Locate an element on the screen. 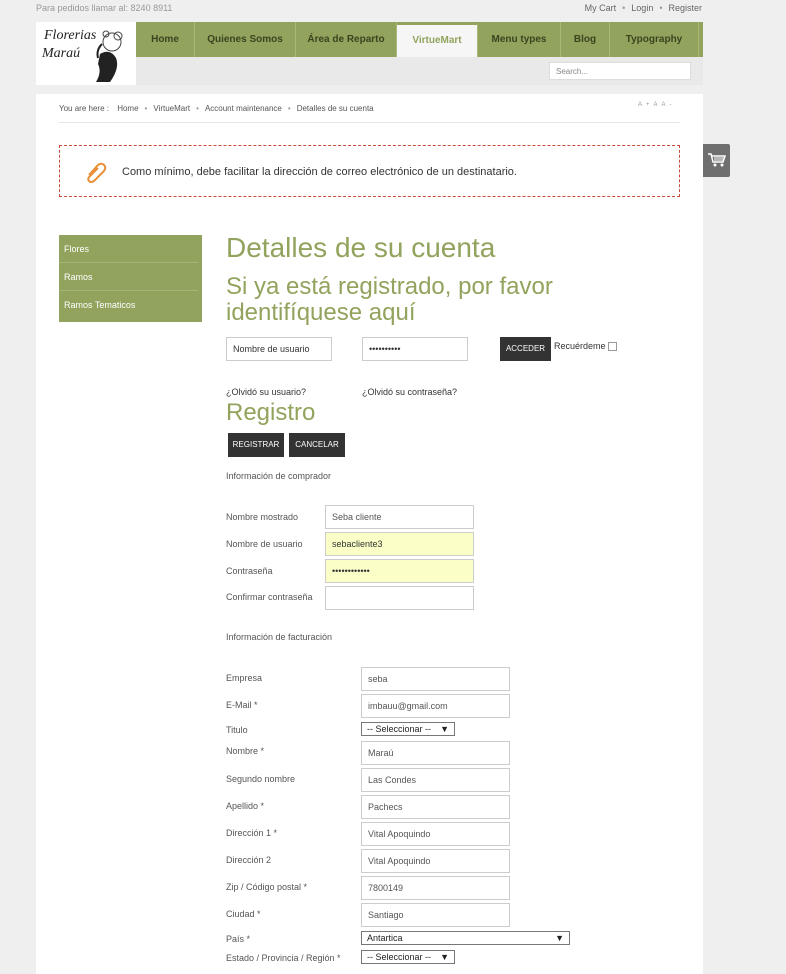 This screenshot has height=974, width=786. country-select: Antartica ▼ is located at coordinates (465, 938).